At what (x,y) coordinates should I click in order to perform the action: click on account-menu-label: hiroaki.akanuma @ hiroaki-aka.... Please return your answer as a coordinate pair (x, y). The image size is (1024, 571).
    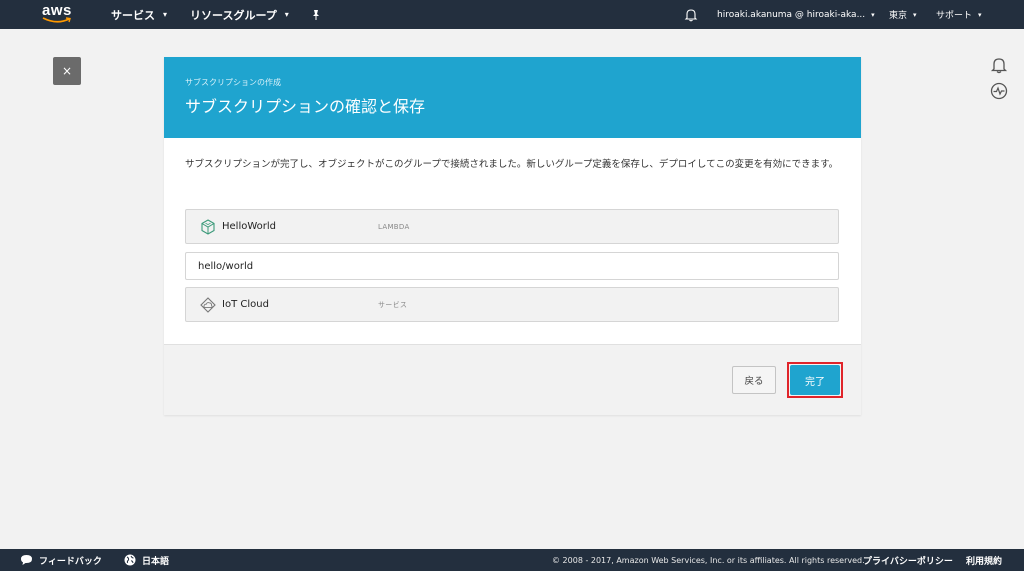
    Looking at the image, I should click on (791, 14).